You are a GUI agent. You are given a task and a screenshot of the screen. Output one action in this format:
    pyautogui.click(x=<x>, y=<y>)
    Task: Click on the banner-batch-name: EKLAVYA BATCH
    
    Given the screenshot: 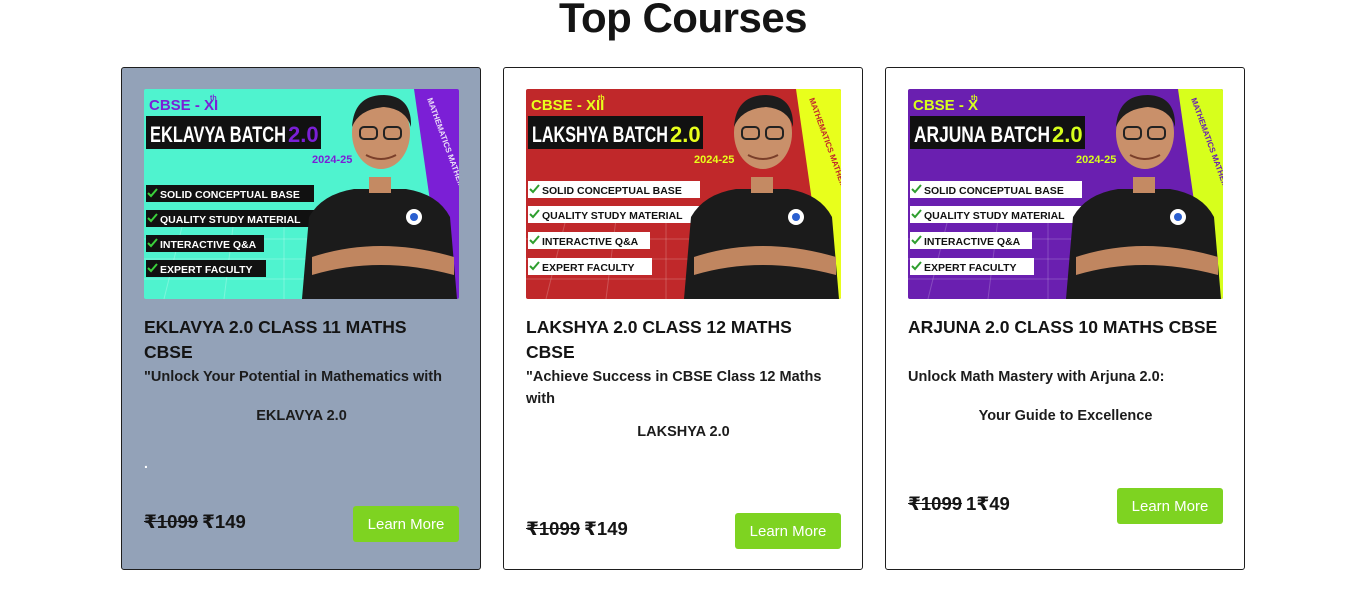 What is the action you would take?
    pyautogui.click(x=218, y=134)
    